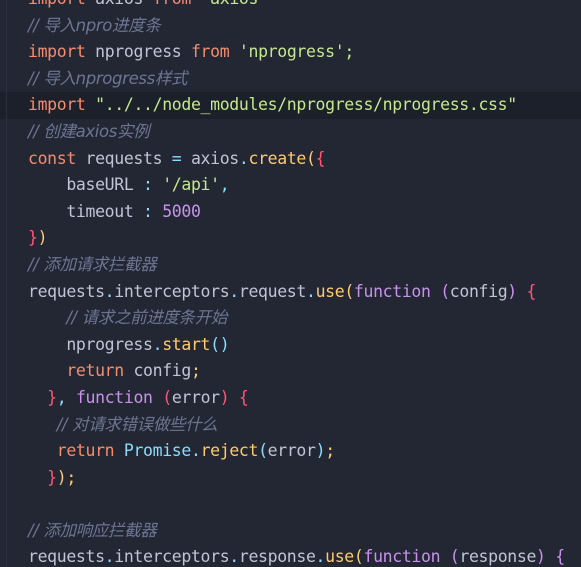  What do you see at coordinates (290, 371) in the screenshot?
I see `code-line: return config;` at bounding box center [290, 371].